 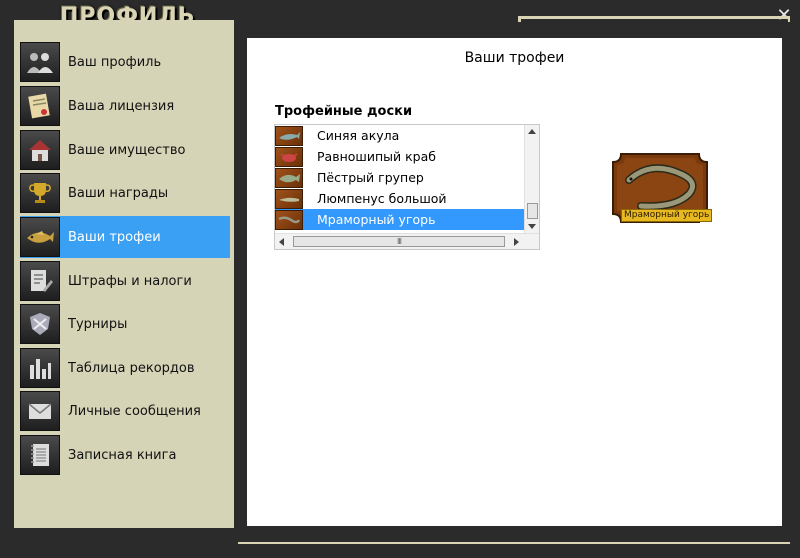 I want to click on sidebar-item-label: Записная книга, so click(x=122, y=455).